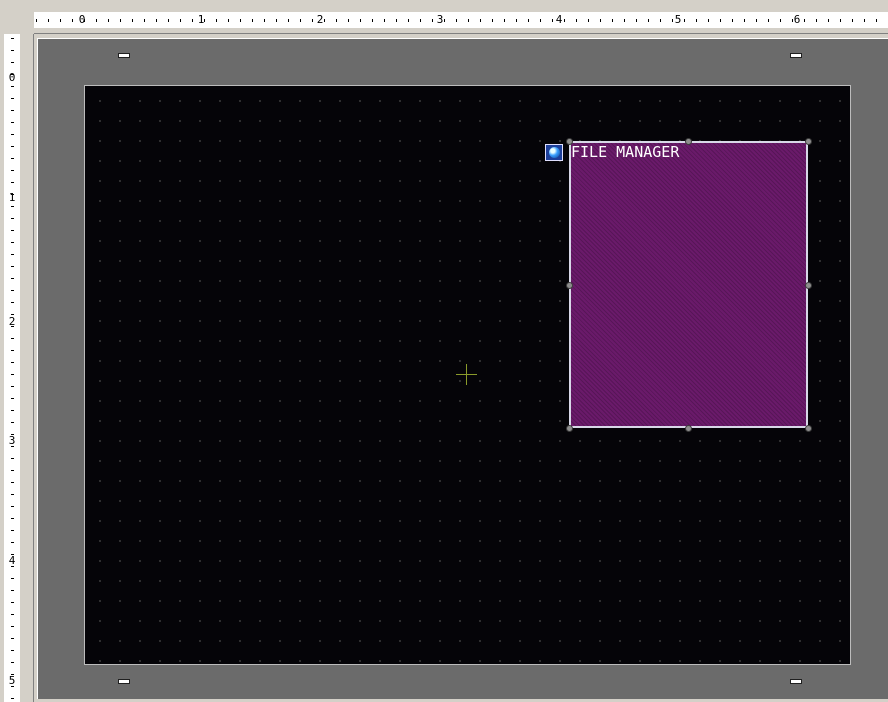 The image size is (888, 702). What do you see at coordinates (82, 19) in the screenshot?
I see `ruler-top-label: 0` at bounding box center [82, 19].